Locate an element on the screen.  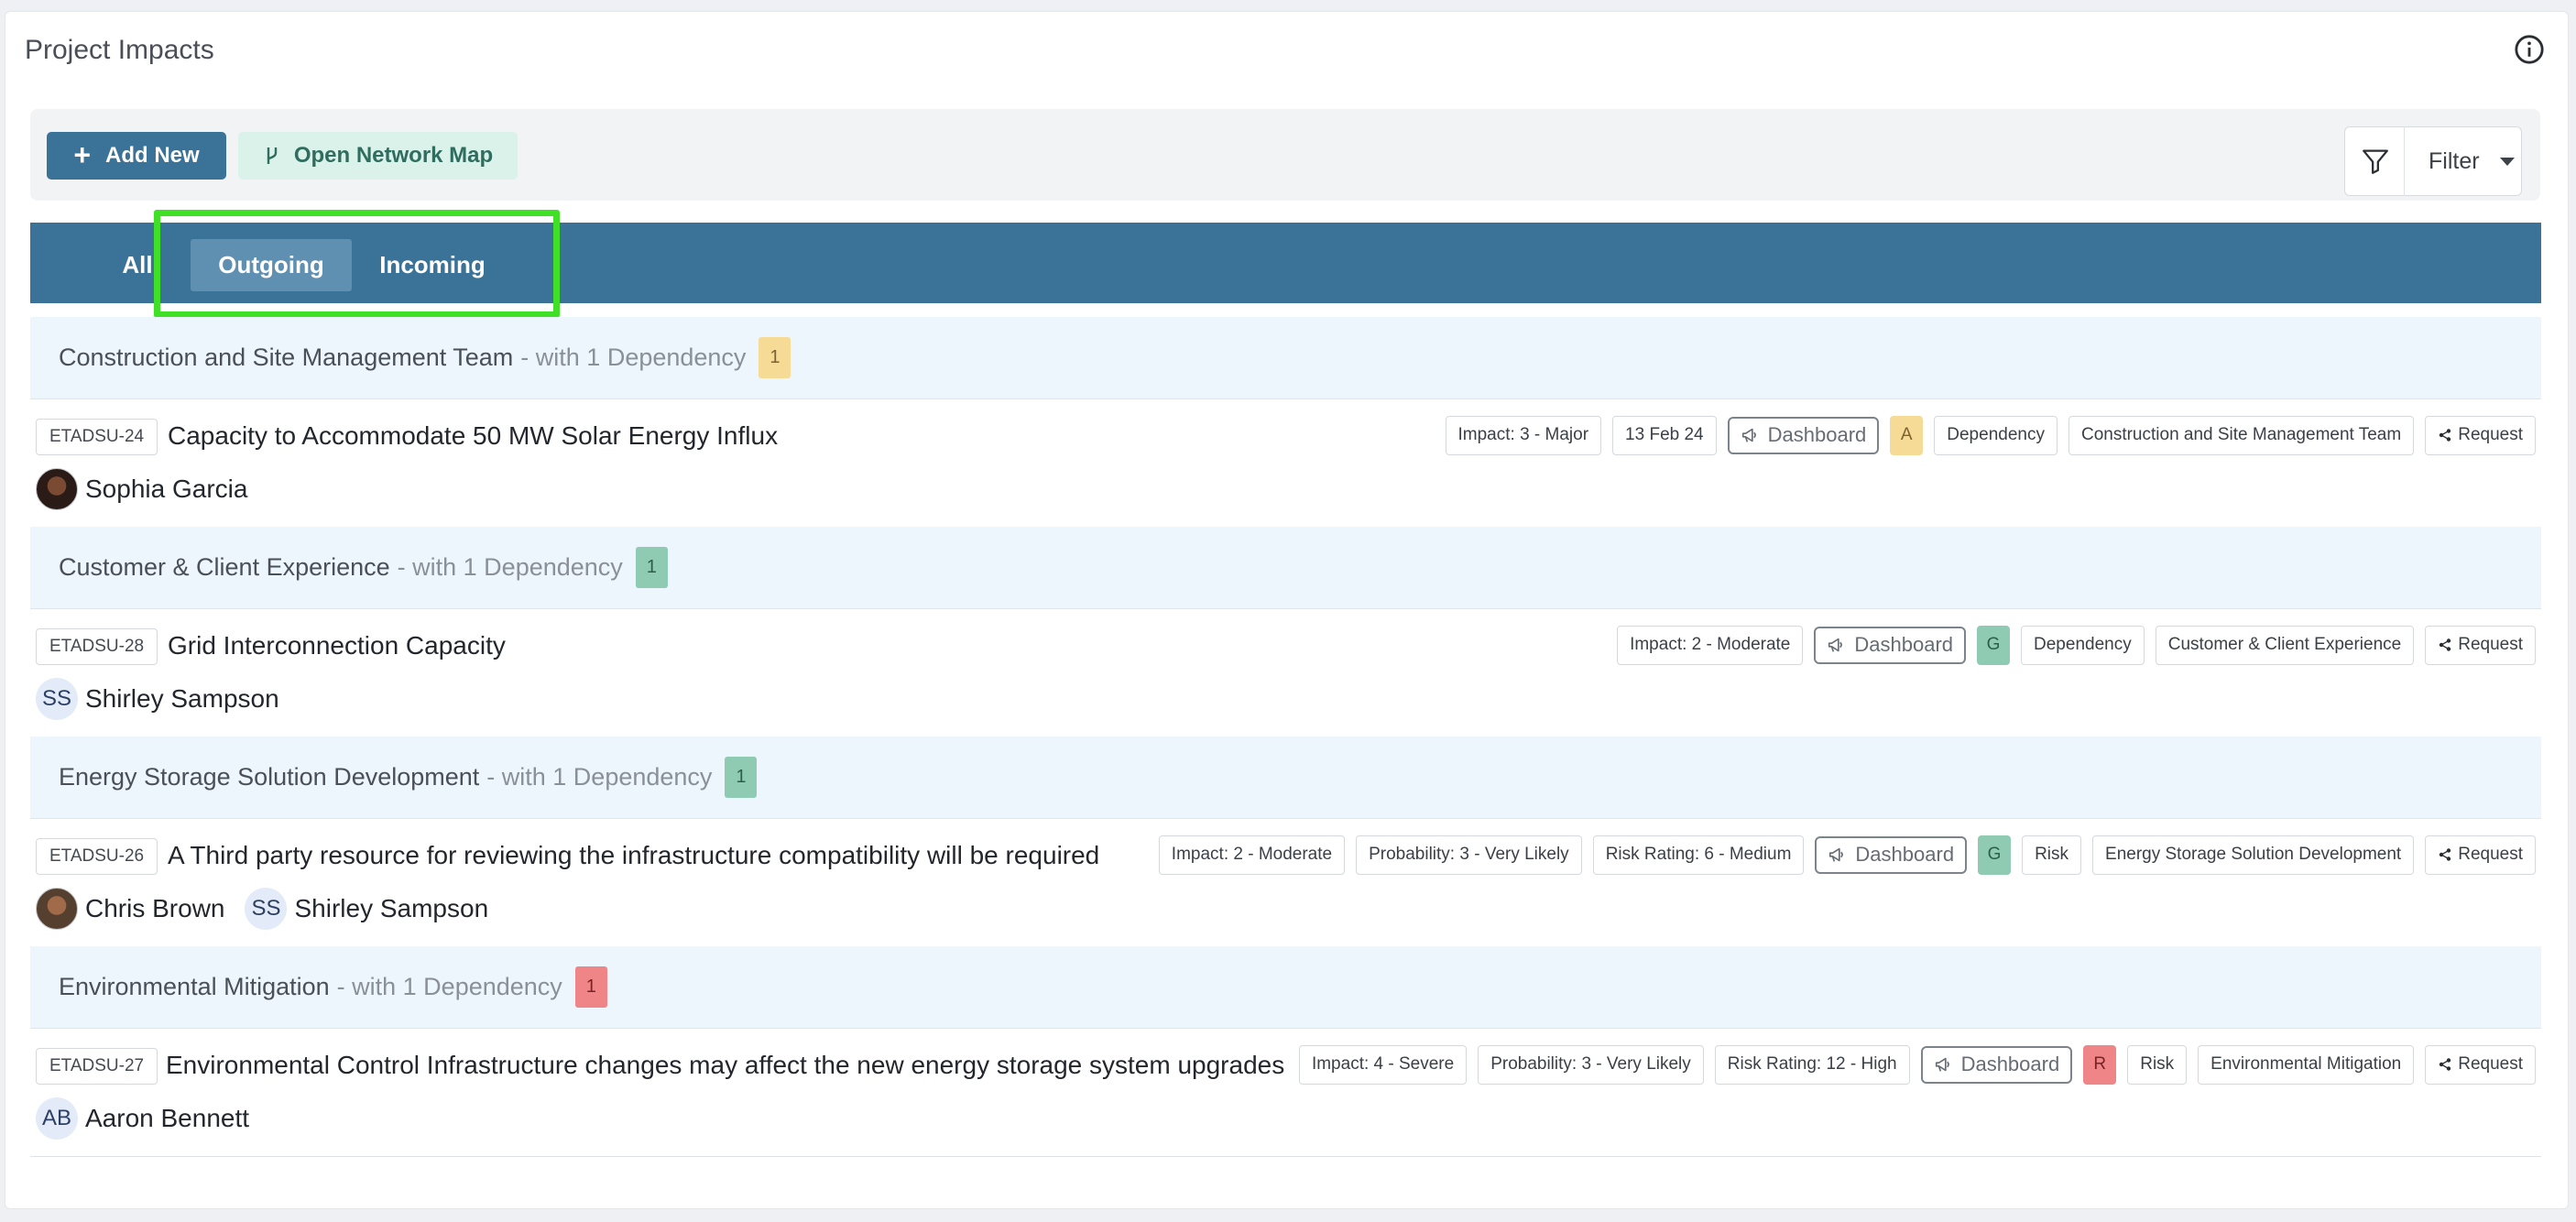
assignee-name: Aaron Bennett is located at coordinates (168, 1118).